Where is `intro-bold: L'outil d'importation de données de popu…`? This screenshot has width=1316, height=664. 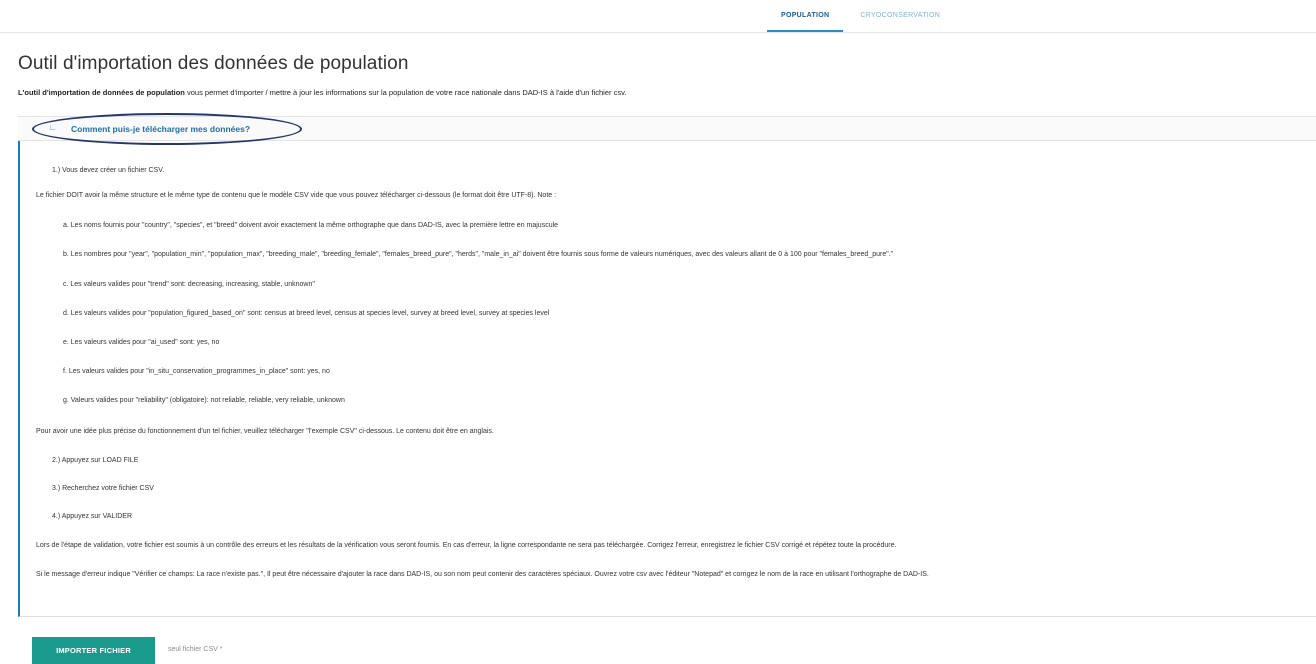
intro-bold: L'outil d'importation de données de popu… is located at coordinates (101, 92).